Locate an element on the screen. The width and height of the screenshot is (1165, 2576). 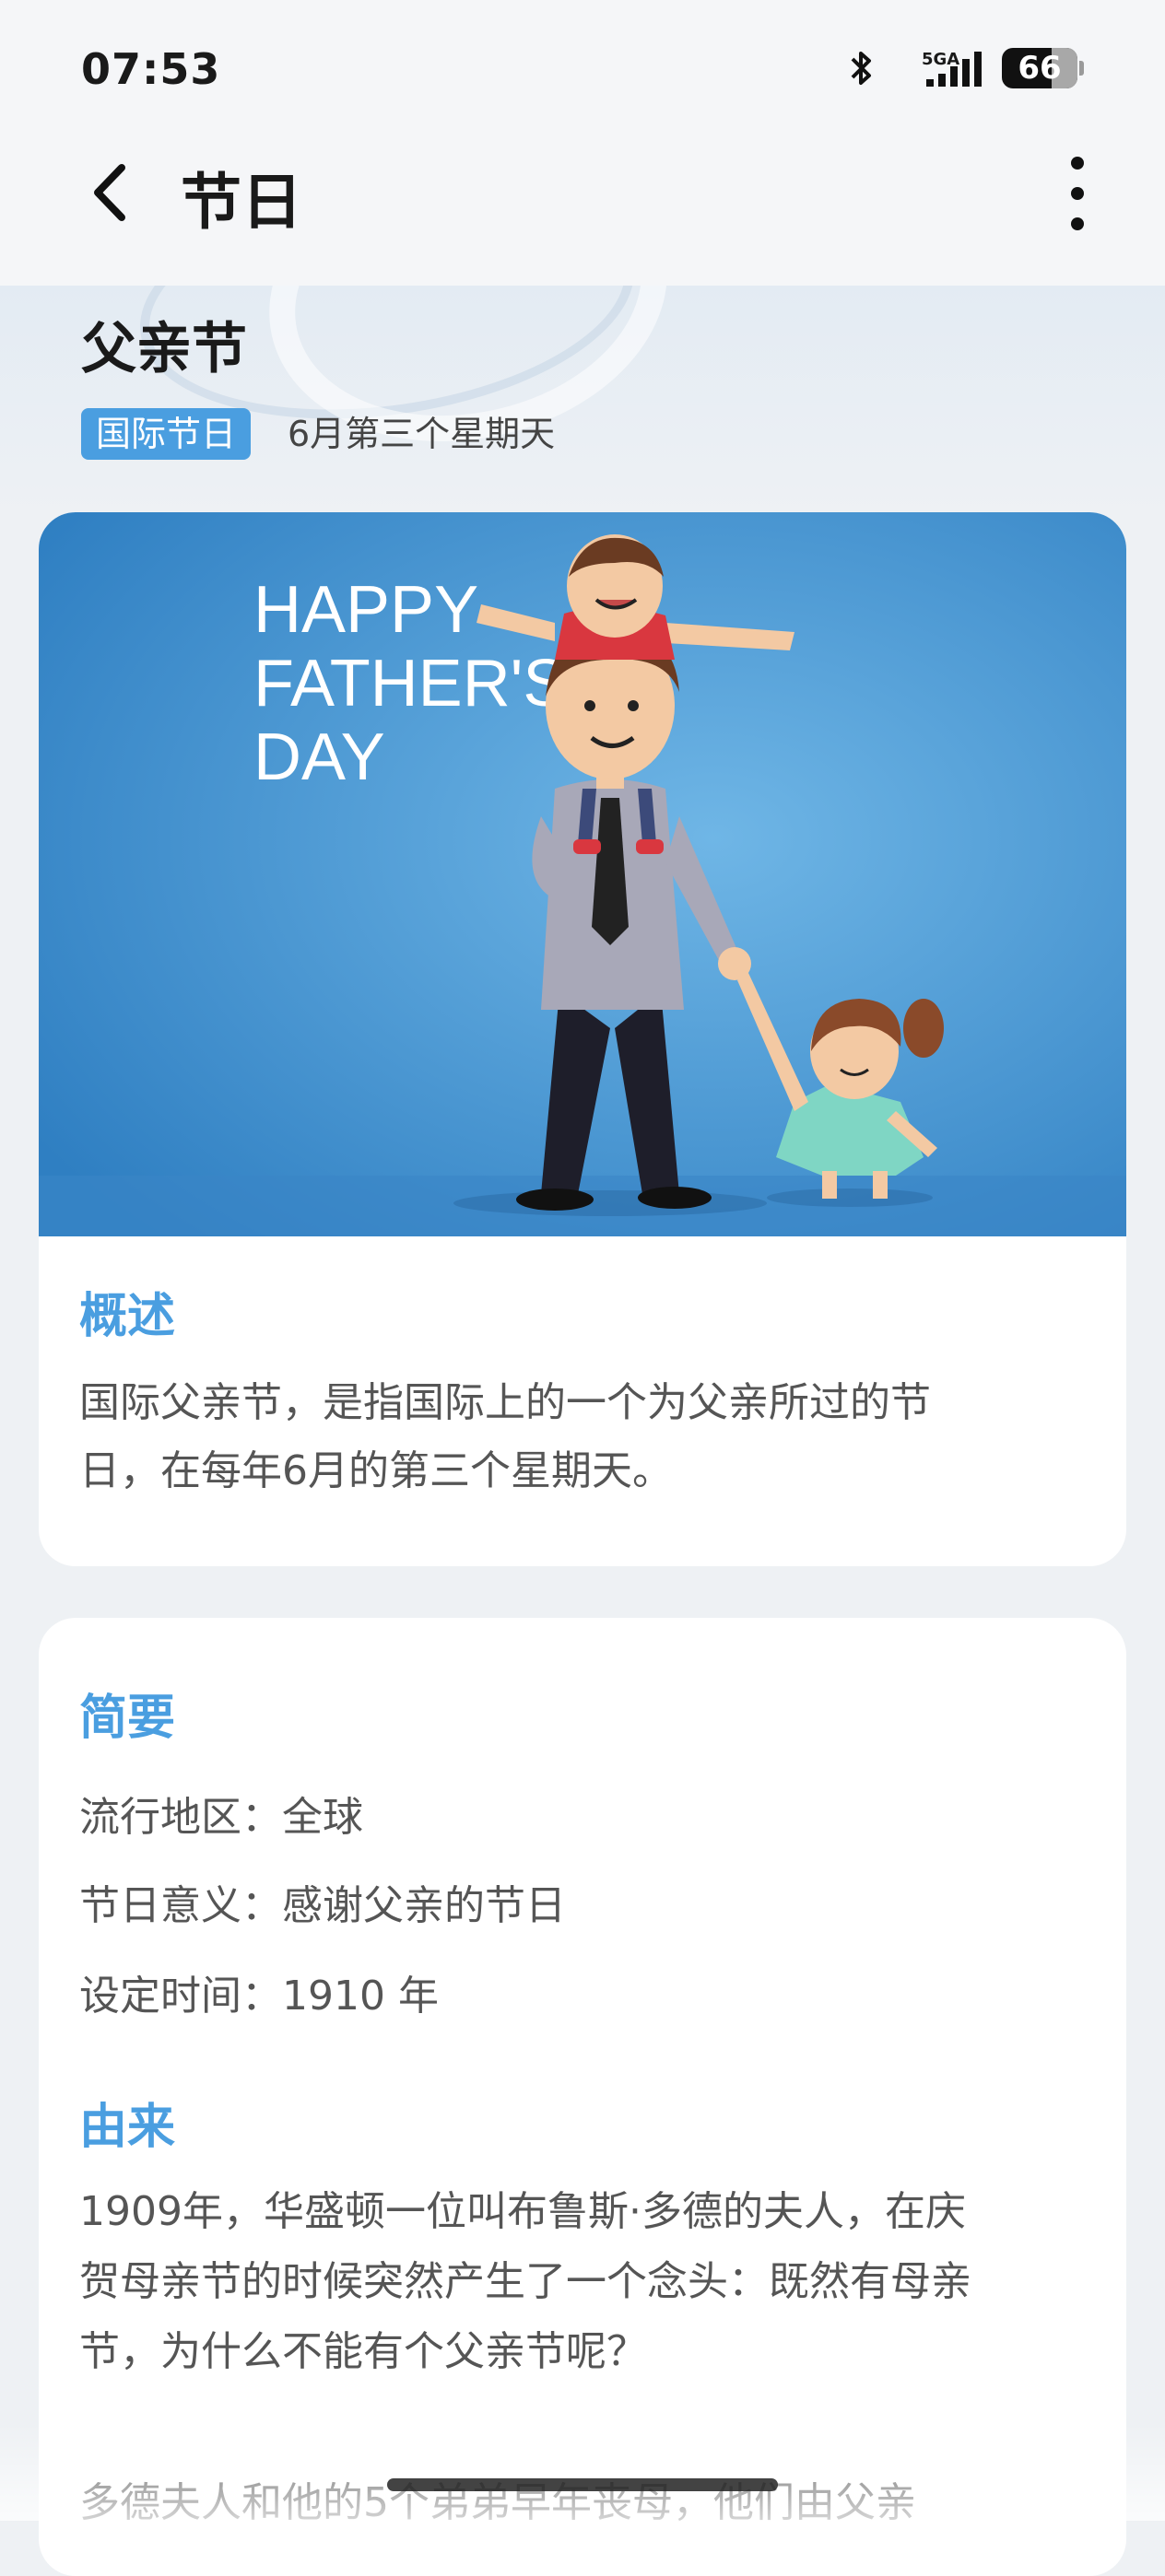
overview-text-line1: 国际父亲节，是指国际上的一个为父亲所过的节 is located at coordinates (505, 1403).